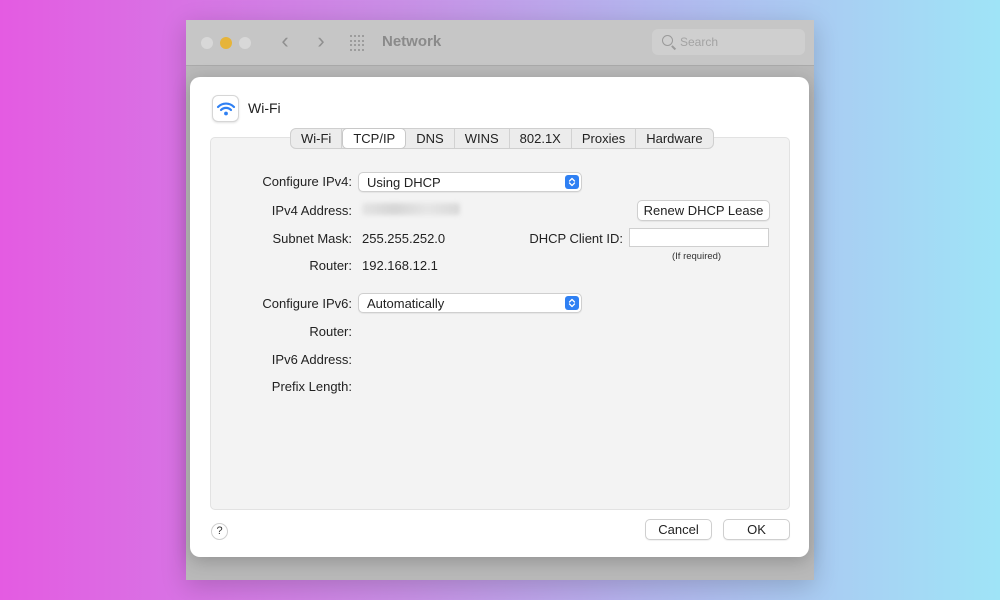 The image size is (1000, 600). I want to click on window-title: Network, so click(412, 41).